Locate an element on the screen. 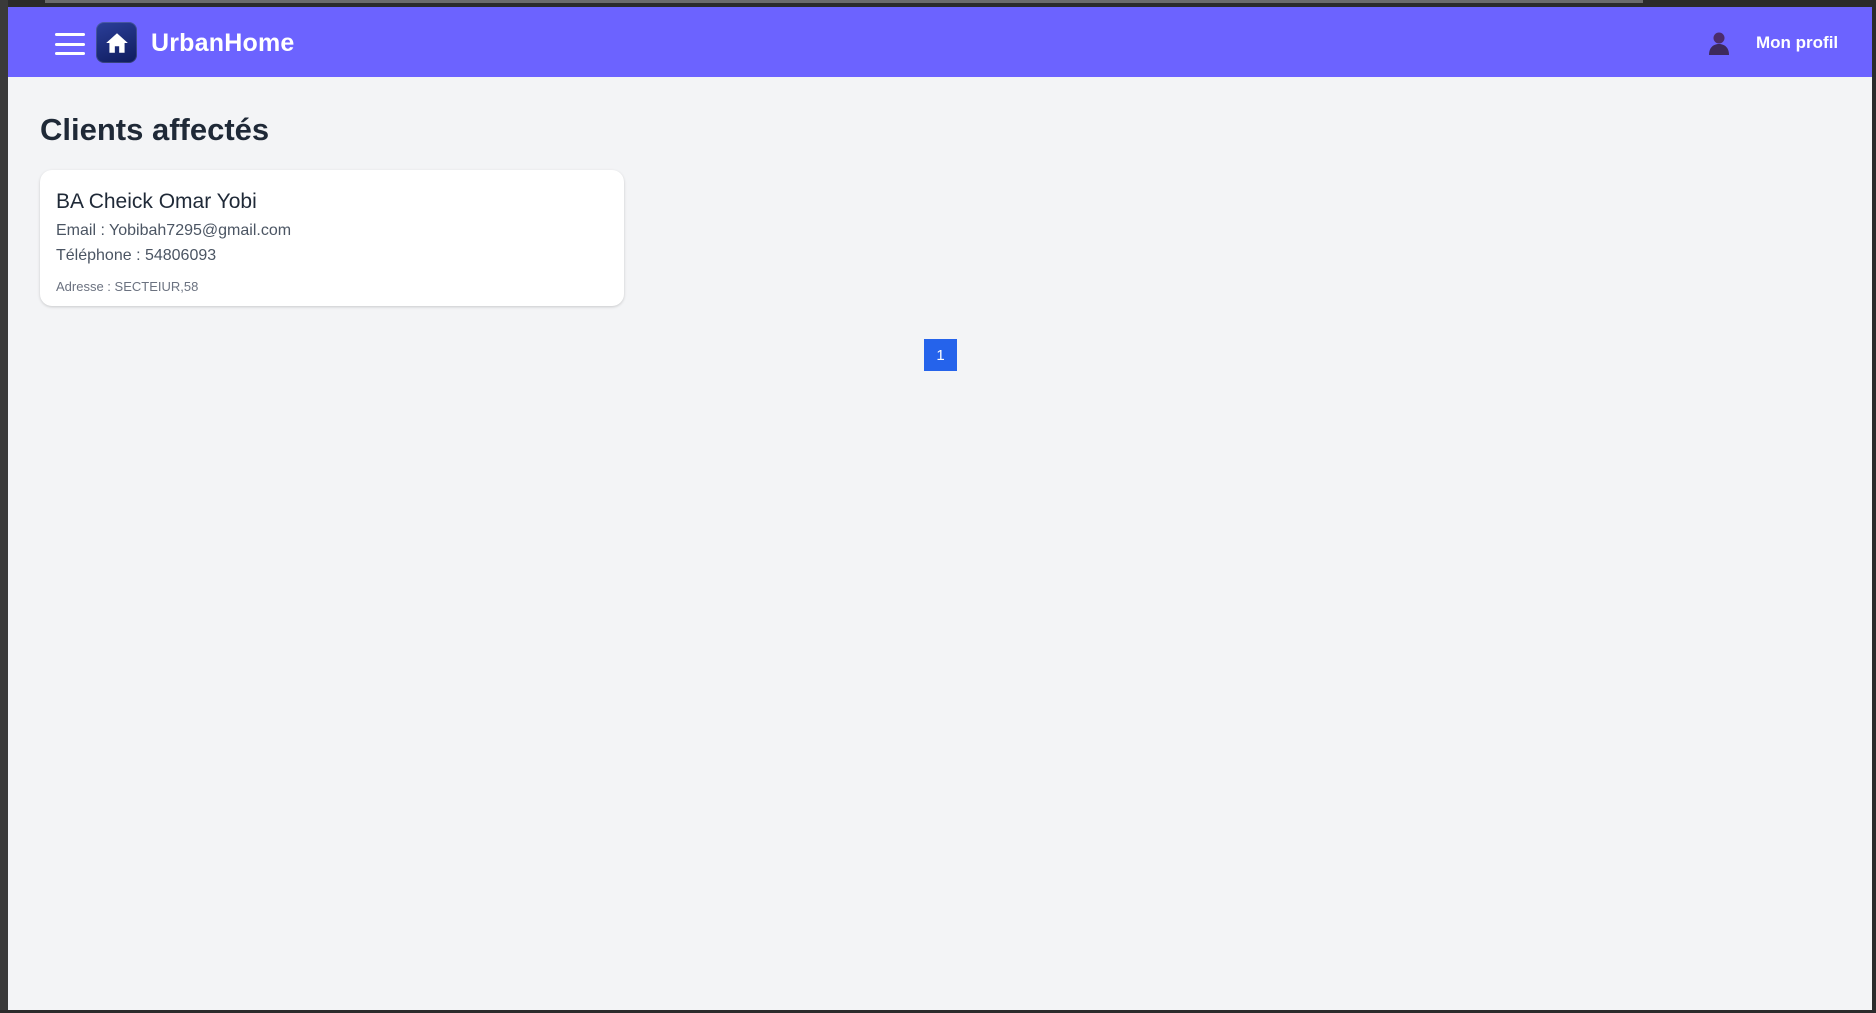  house-icon is located at coordinates (116, 42).